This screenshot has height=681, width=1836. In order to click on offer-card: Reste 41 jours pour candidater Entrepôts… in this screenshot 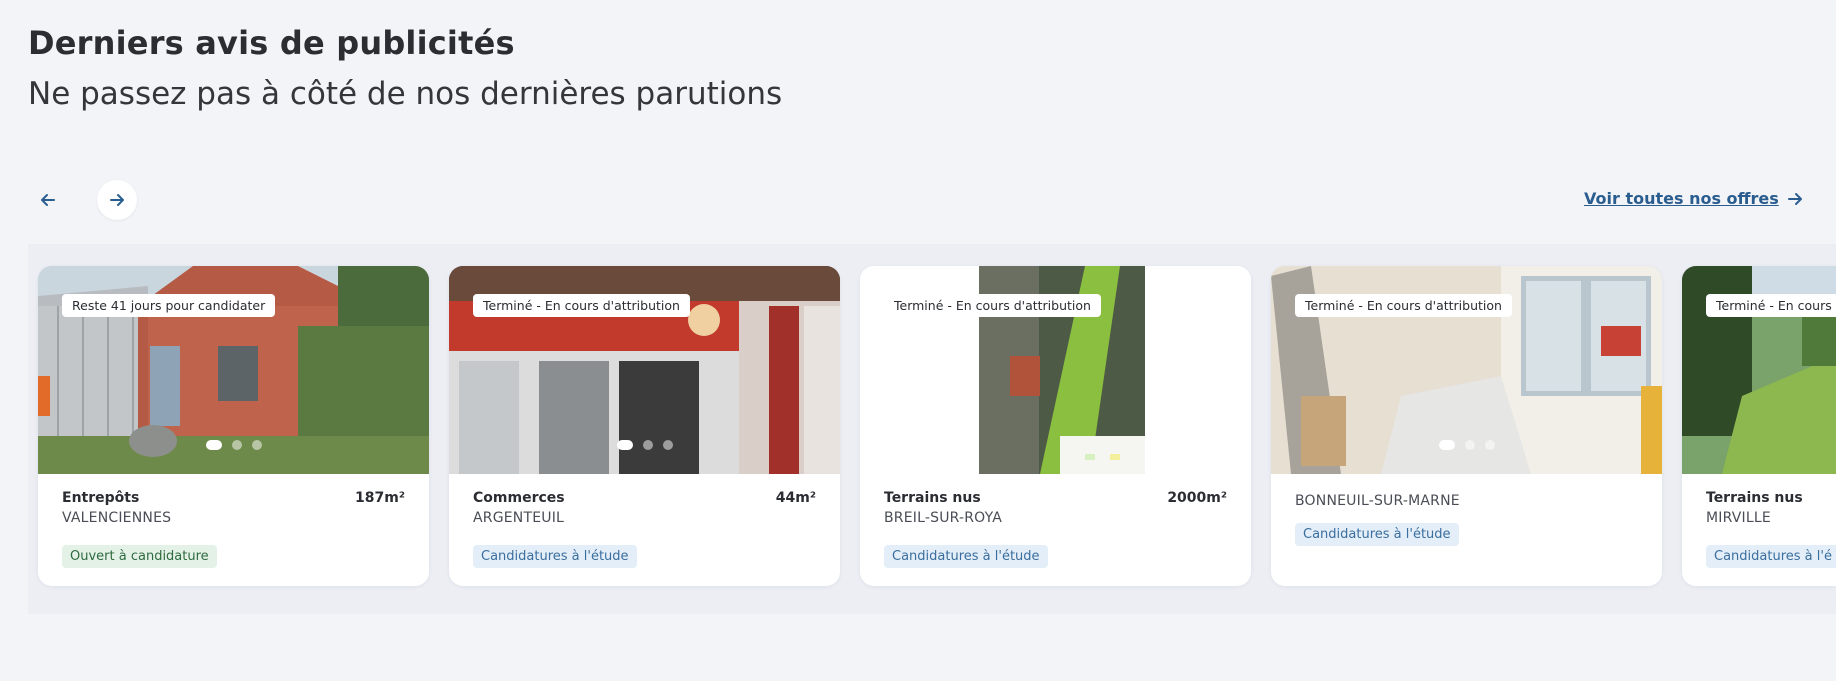, I will do `click(233, 426)`.